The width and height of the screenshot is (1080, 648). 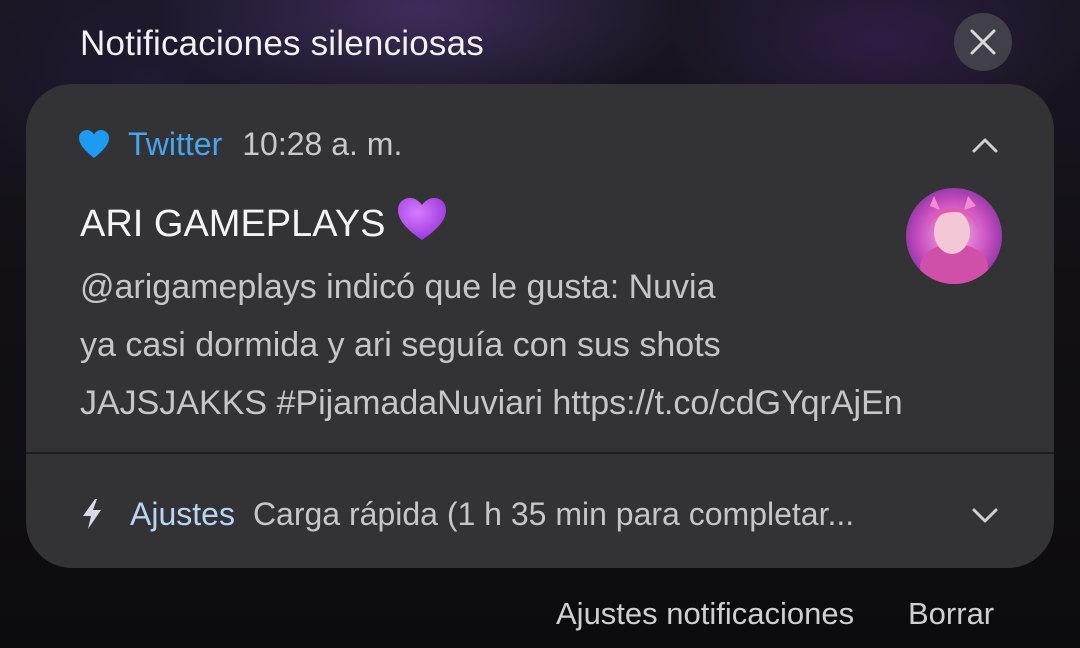 I want to click on avatar, so click(x=954, y=236).